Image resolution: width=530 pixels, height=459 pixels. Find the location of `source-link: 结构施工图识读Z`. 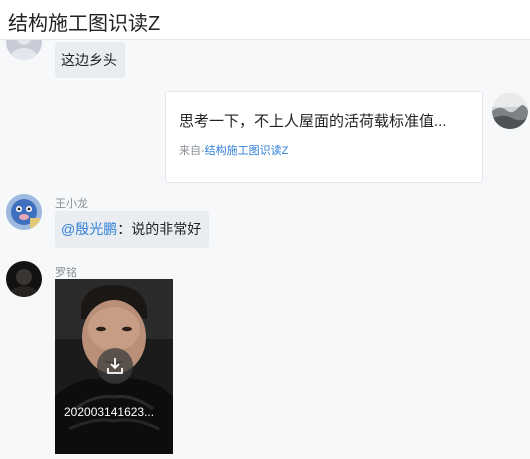

source-link: 结构施工图识读Z is located at coordinates (247, 151).